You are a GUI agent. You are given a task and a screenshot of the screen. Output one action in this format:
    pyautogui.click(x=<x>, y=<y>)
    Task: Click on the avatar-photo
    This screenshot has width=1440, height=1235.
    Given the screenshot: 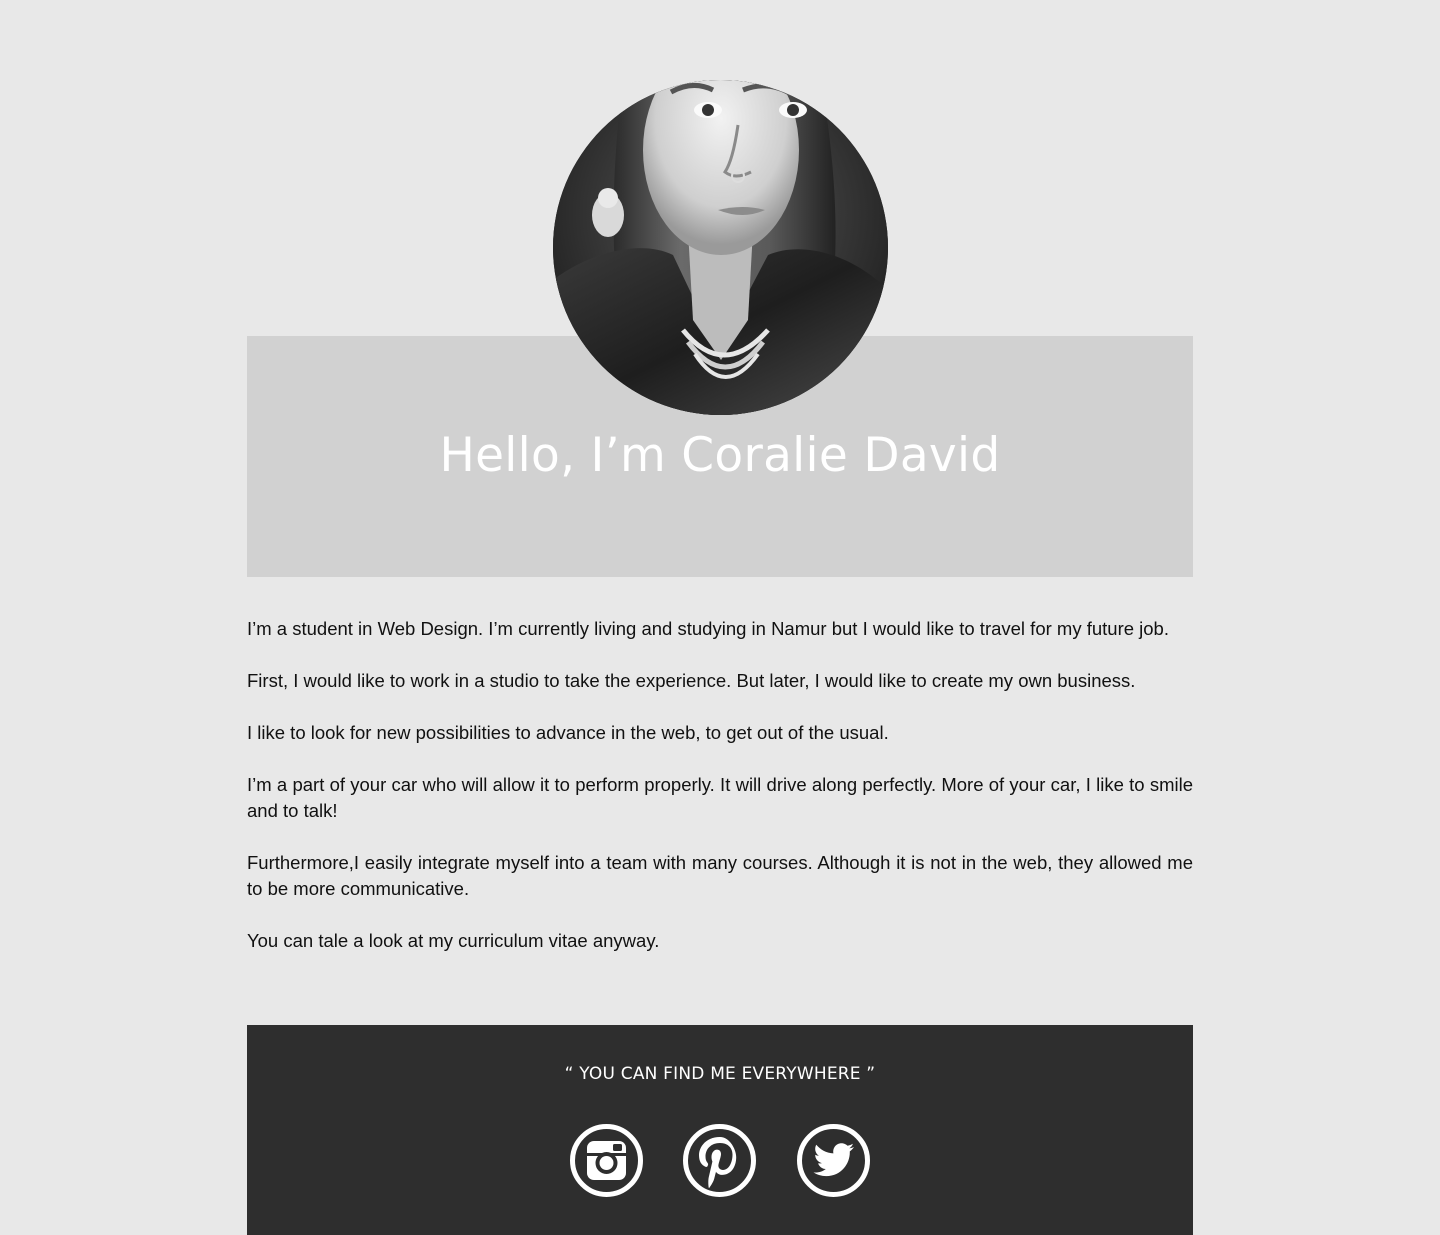 What is the action you would take?
    pyautogui.click(x=720, y=247)
    